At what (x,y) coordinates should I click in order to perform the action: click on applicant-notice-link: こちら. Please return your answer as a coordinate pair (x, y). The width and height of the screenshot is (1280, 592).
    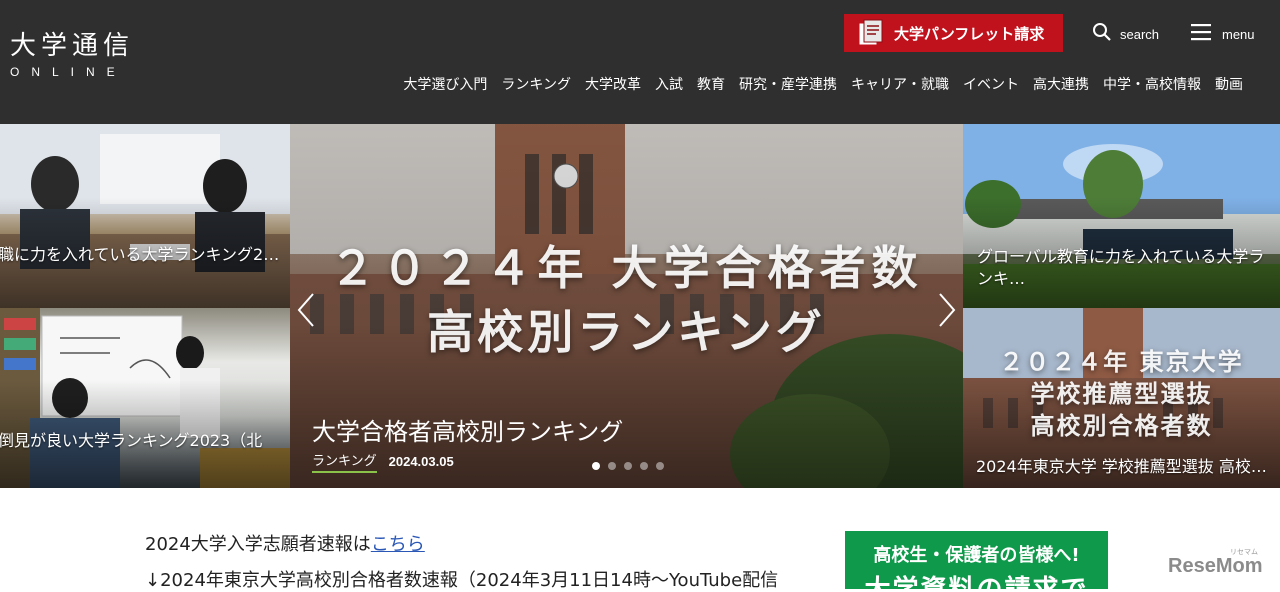
    Looking at the image, I should click on (398, 544).